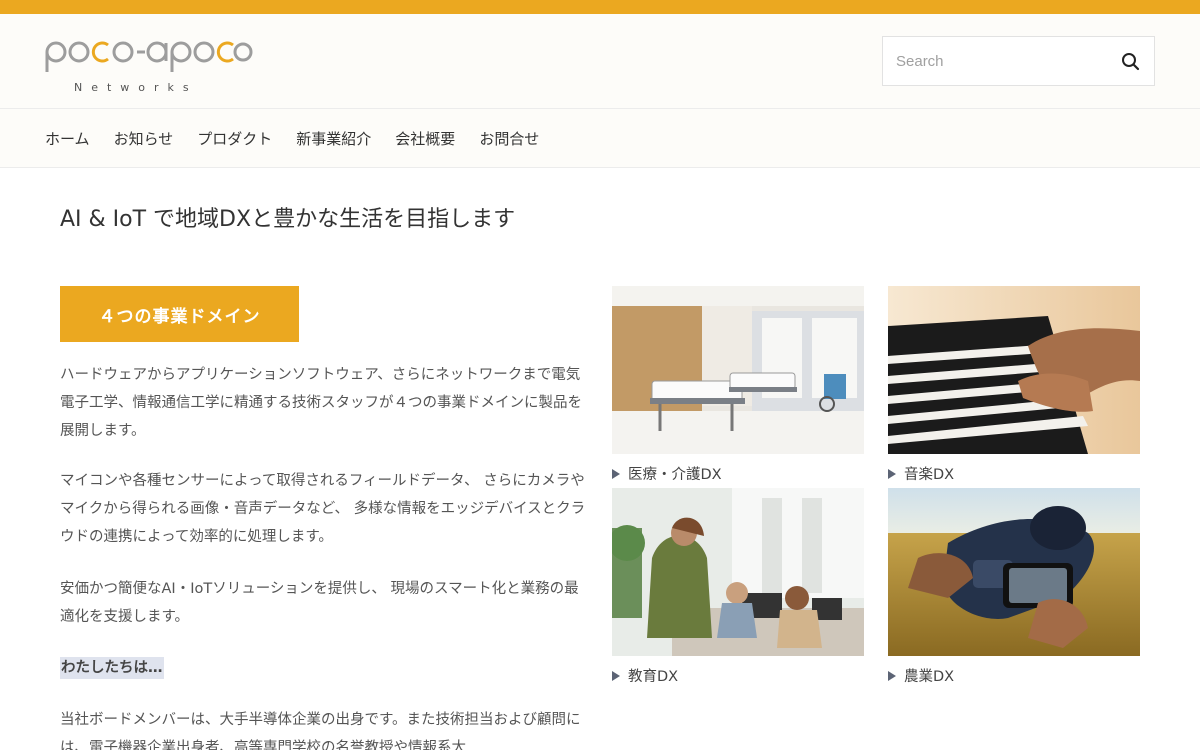 This screenshot has height=750, width=1200. What do you see at coordinates (675, 475) in the screenshot?
I see `domain-caption: 医療・介護DX` at bounding box center [675, 475].